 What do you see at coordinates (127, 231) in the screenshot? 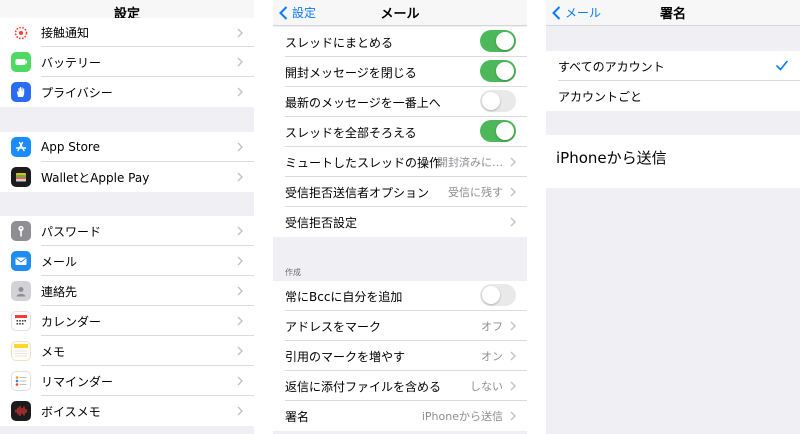
I see `settings-item-passwords: パスワード` at bounding box center [127, 231].